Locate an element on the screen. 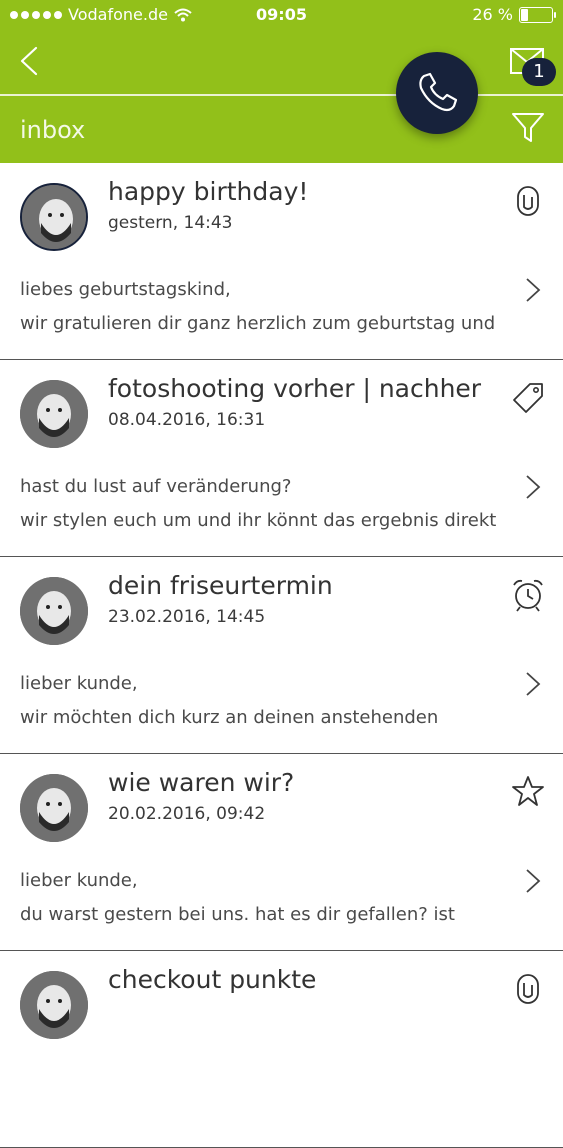  app-header: Vodafone.de 09:05 26 % 1 inbox is located at coordinates (281, 81).